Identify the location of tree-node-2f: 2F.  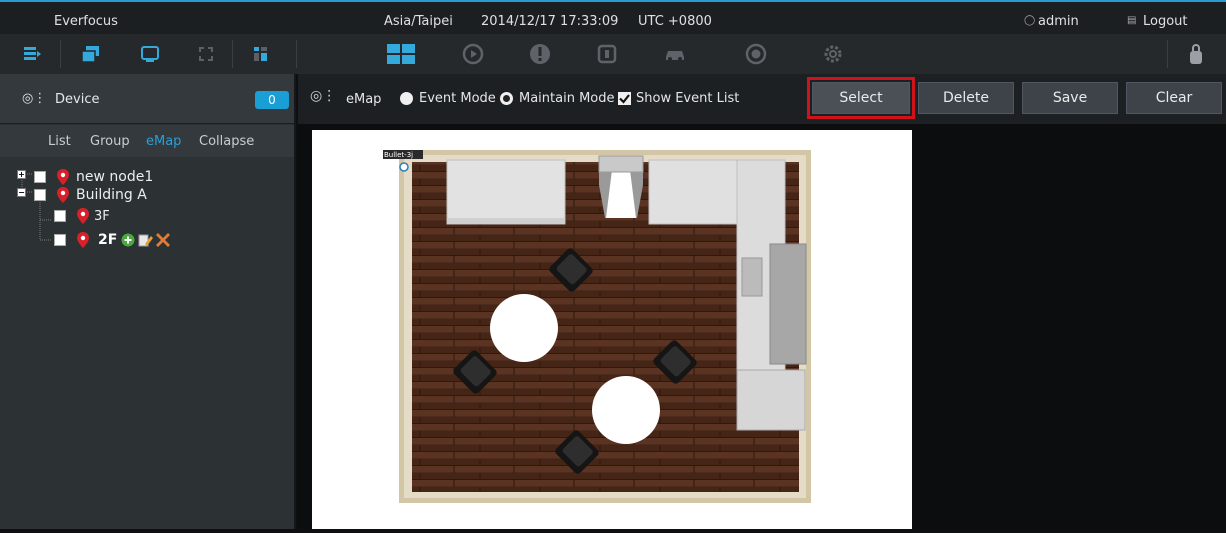
(112, 240).